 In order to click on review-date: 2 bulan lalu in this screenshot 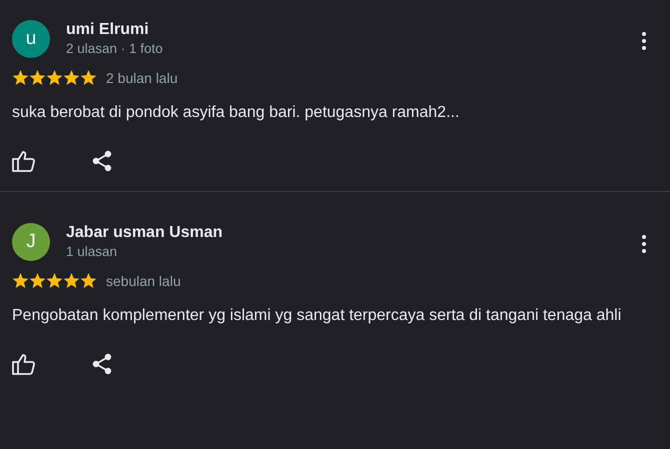, I will do `click(142, 78)`.